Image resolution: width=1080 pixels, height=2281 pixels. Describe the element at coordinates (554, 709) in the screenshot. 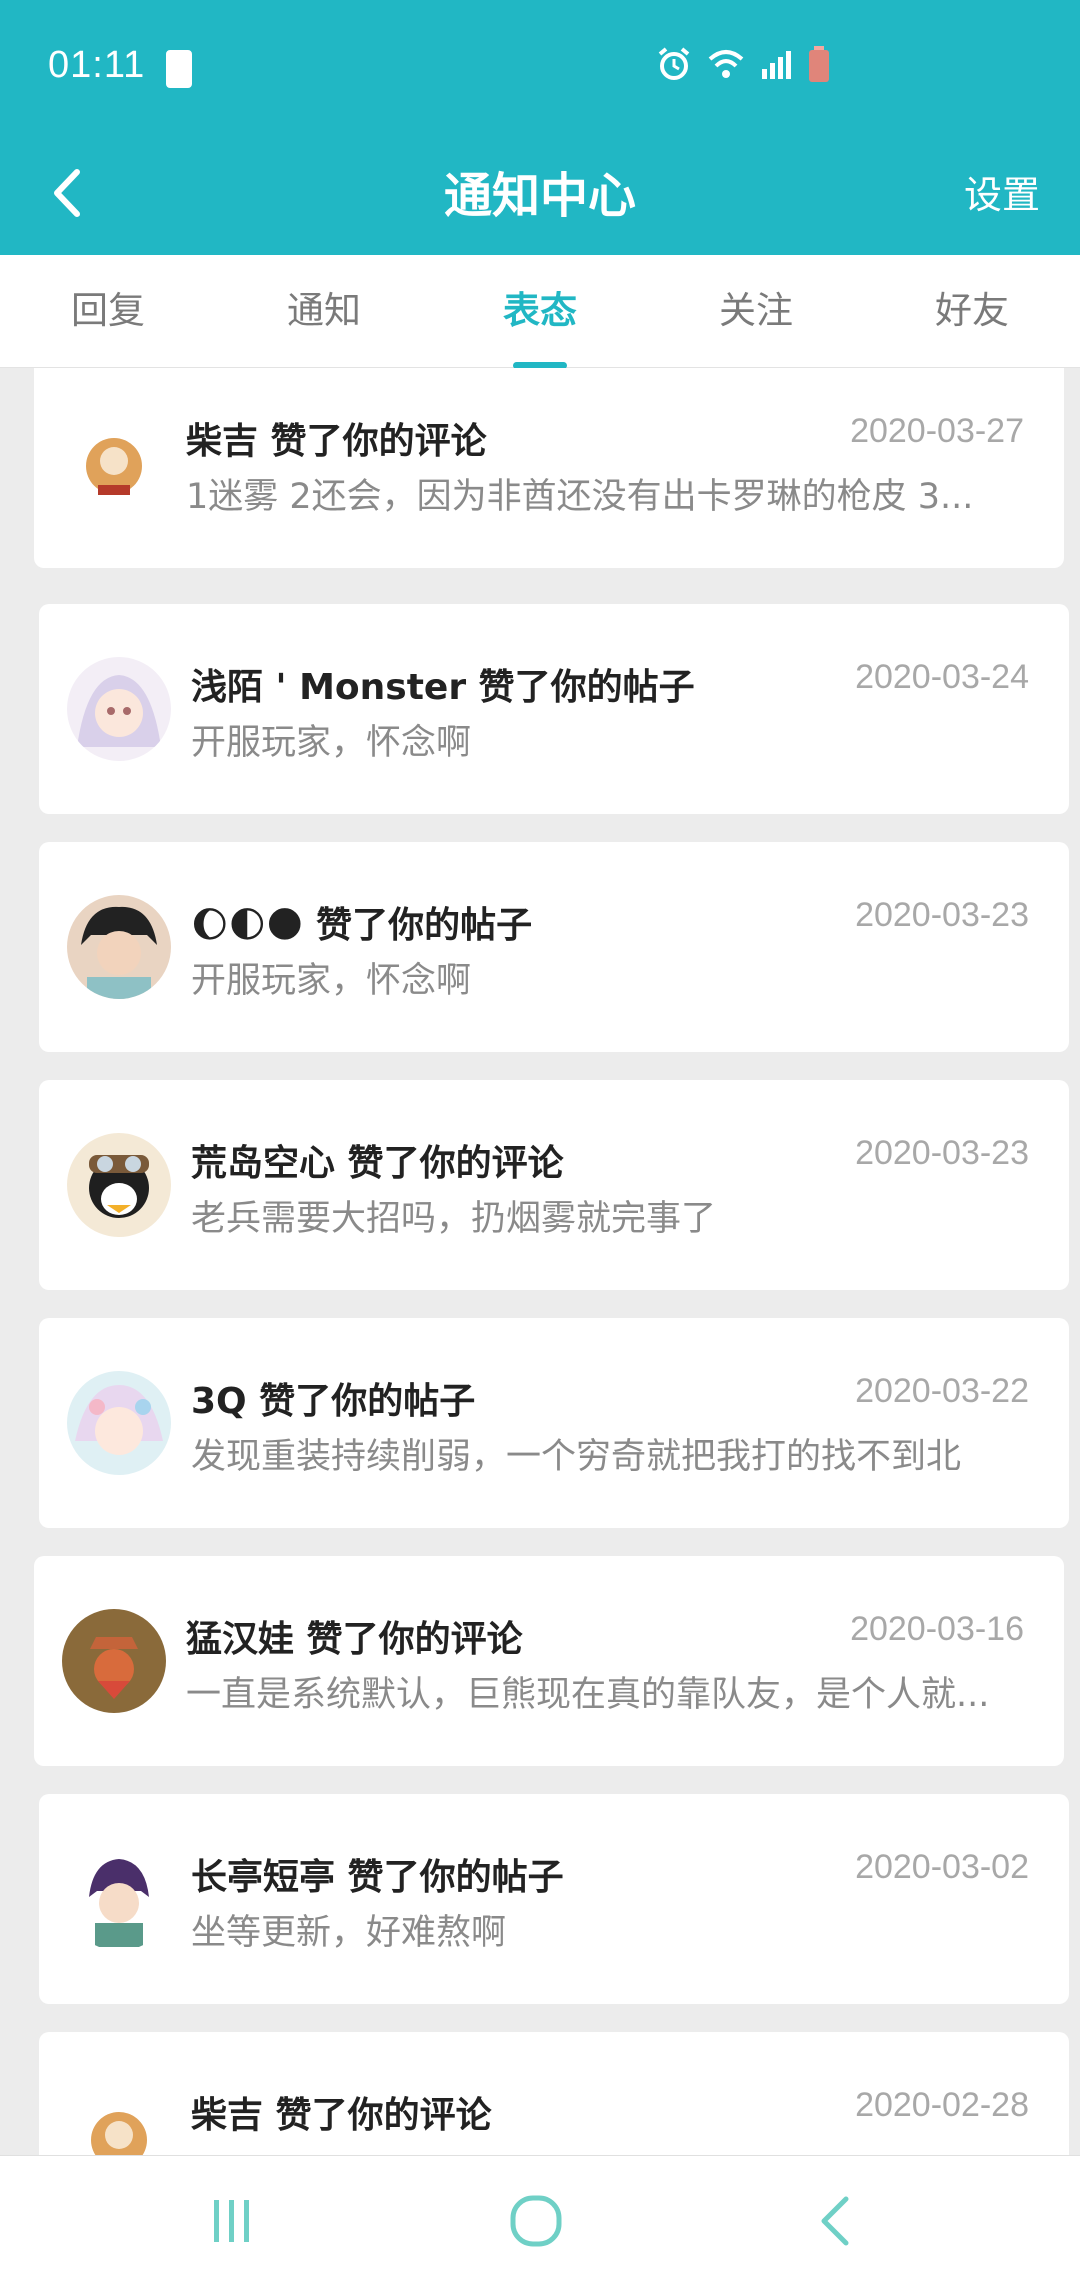

I see `list-item: 浅陌 ' Monster 赞了你的帖子 2020-03-24 开服玩家，怀念啊` at that location.